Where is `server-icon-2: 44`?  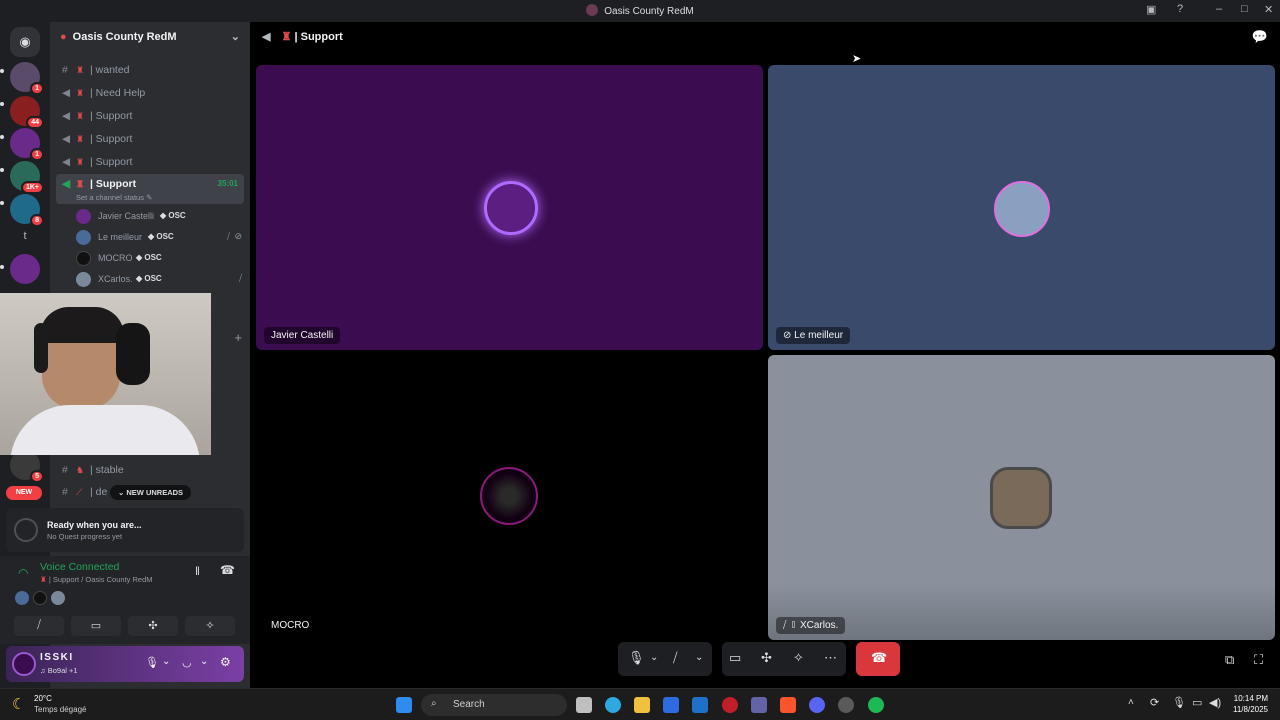
server-icon-2: 44 is located at coordinates (27, 112).